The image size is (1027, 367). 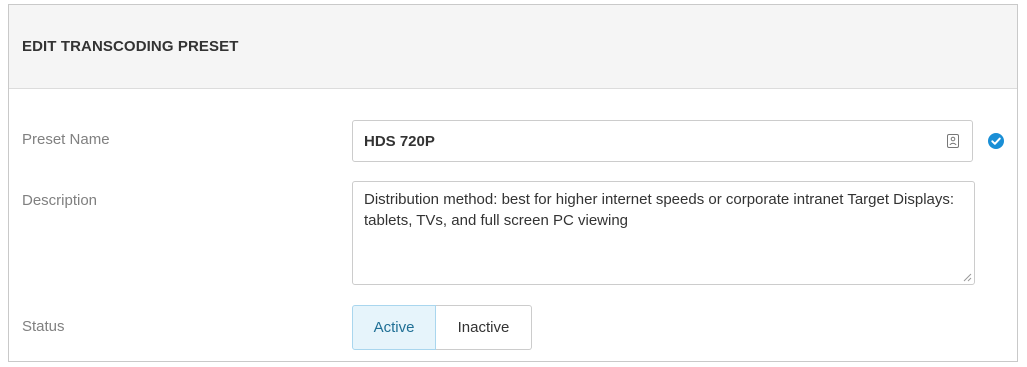 I want to click on status-inactive-button: Inactive, so click(x=484, y=327).